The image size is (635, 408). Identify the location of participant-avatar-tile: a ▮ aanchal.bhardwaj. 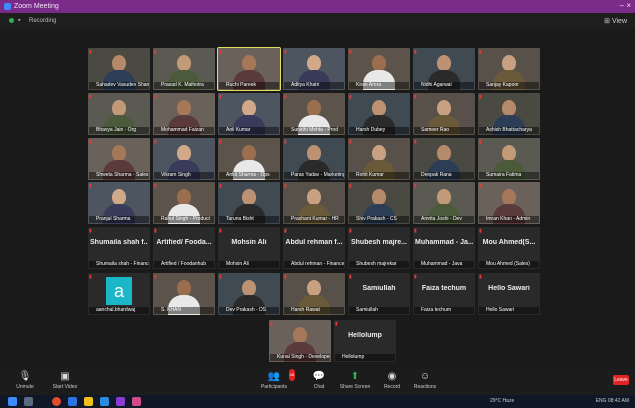
(119, 294).